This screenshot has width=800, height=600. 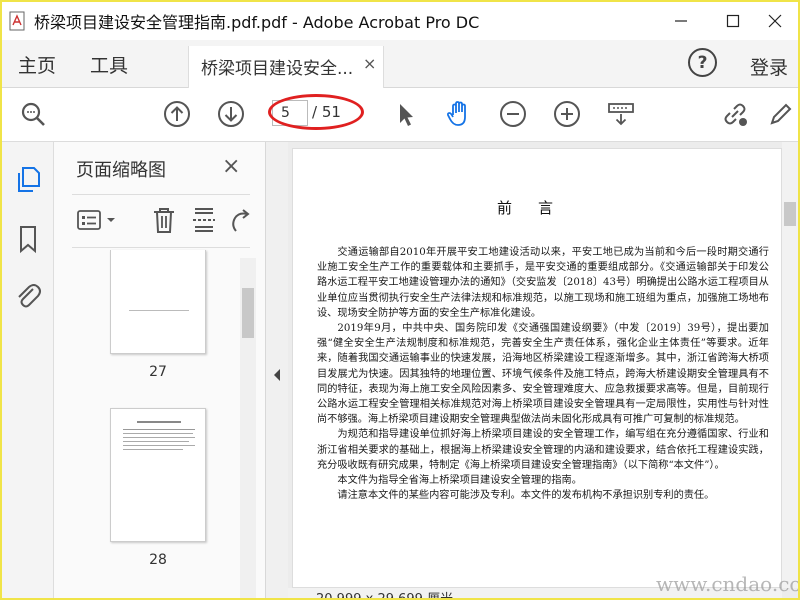 What do you see at coordinates (28, 179) in the screenshot?
I see `page-thumbnails-icon` at bounding box center [28, 179].